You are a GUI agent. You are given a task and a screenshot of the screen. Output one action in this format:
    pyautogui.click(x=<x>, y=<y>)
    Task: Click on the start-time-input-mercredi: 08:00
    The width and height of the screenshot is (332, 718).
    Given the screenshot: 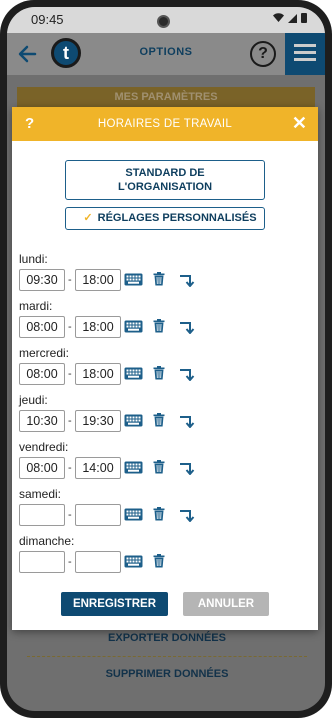 What is the action you would take?
    pyautogui.click(x=42, y=374)
    